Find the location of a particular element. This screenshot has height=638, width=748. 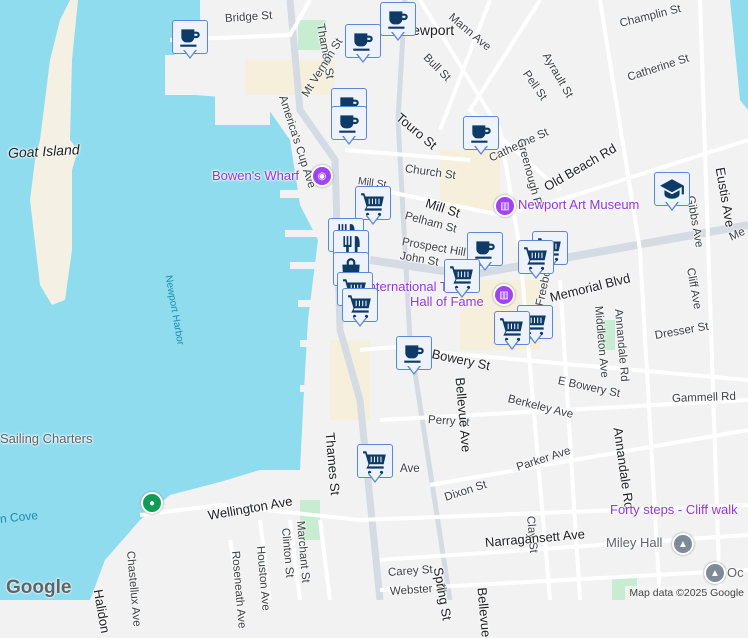

poi-bowens-wharf: Bowen's Wharf is located at coordinates (255, 175).